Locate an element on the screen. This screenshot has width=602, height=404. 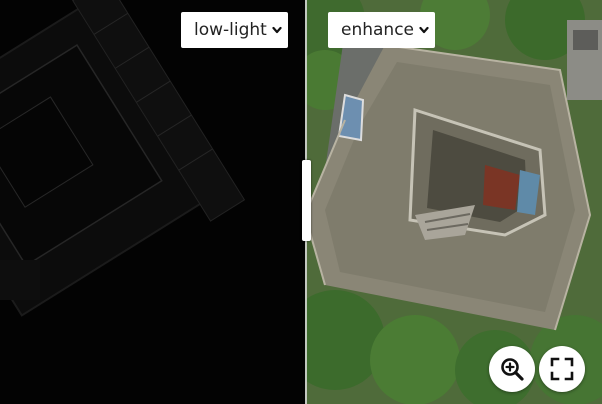
zoom-button is located at coordinates (512, 369).